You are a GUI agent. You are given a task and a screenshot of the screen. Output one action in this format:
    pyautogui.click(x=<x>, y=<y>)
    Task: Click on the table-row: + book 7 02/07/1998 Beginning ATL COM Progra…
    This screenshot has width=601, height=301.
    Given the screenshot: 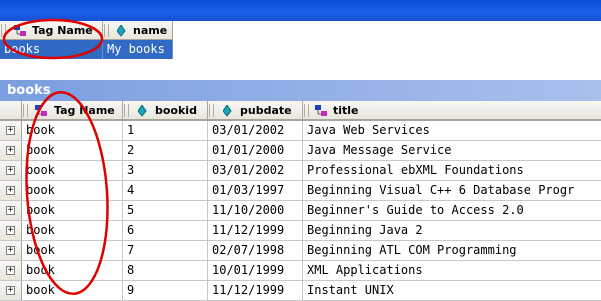 What is the action you would take?
    pyautogui.click(x=300, y=251)
    